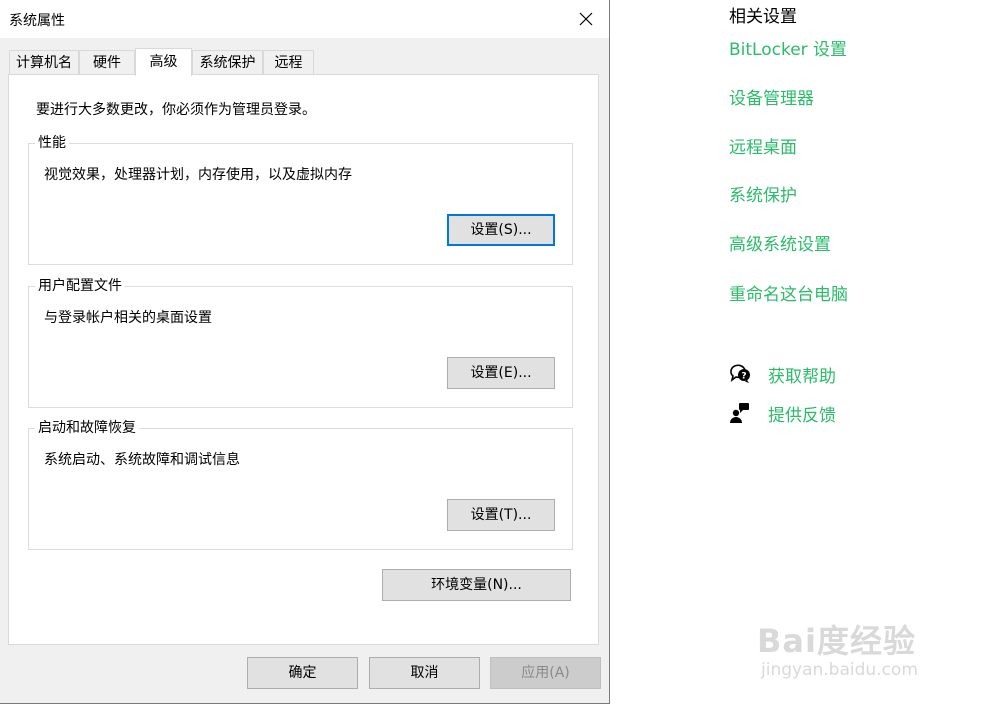 The image size is (991, 706). What do you see at coordinates (227, 62) in the screenshot?
I see `tab-system-protection: 系统保护` at bounding box center [227, 62].